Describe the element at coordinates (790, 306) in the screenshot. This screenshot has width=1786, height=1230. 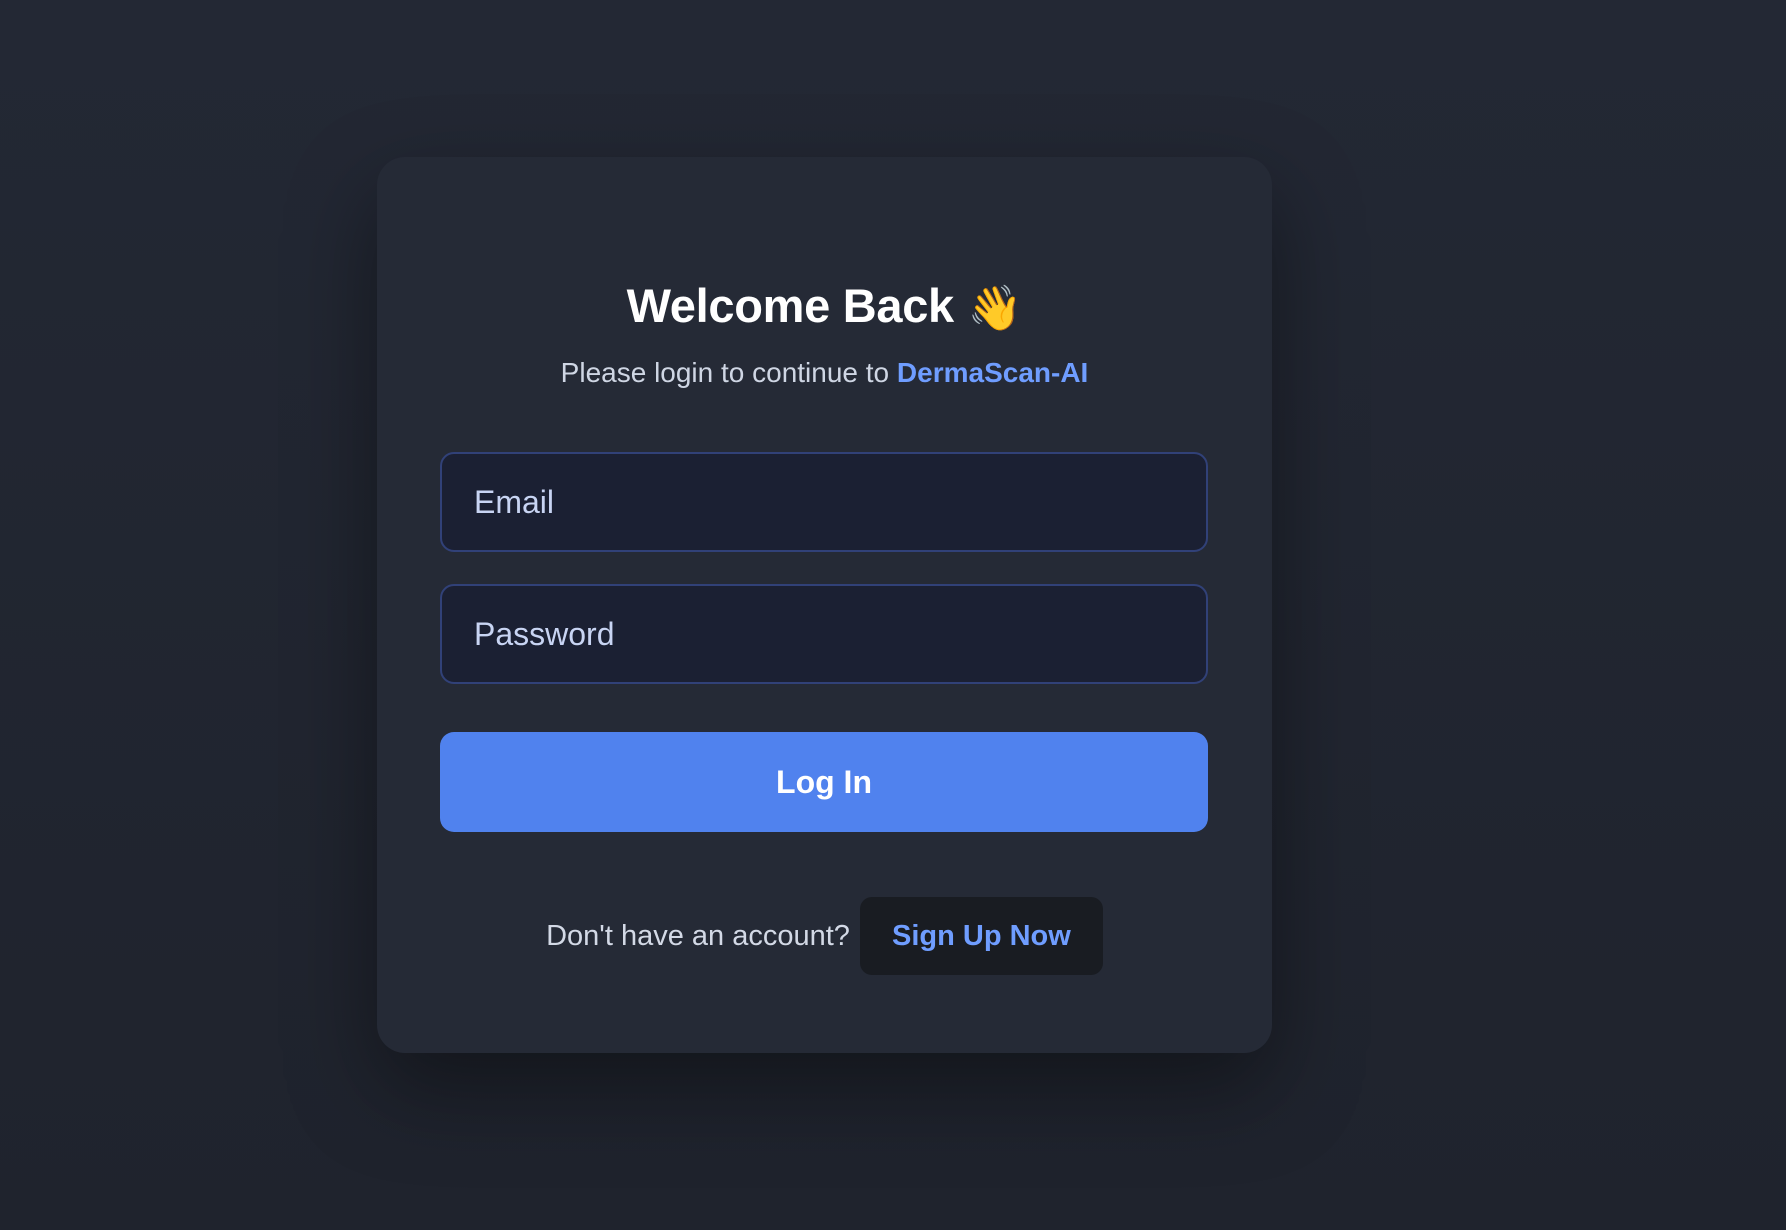
I see `welcome-title: Welcome Back` at that location.